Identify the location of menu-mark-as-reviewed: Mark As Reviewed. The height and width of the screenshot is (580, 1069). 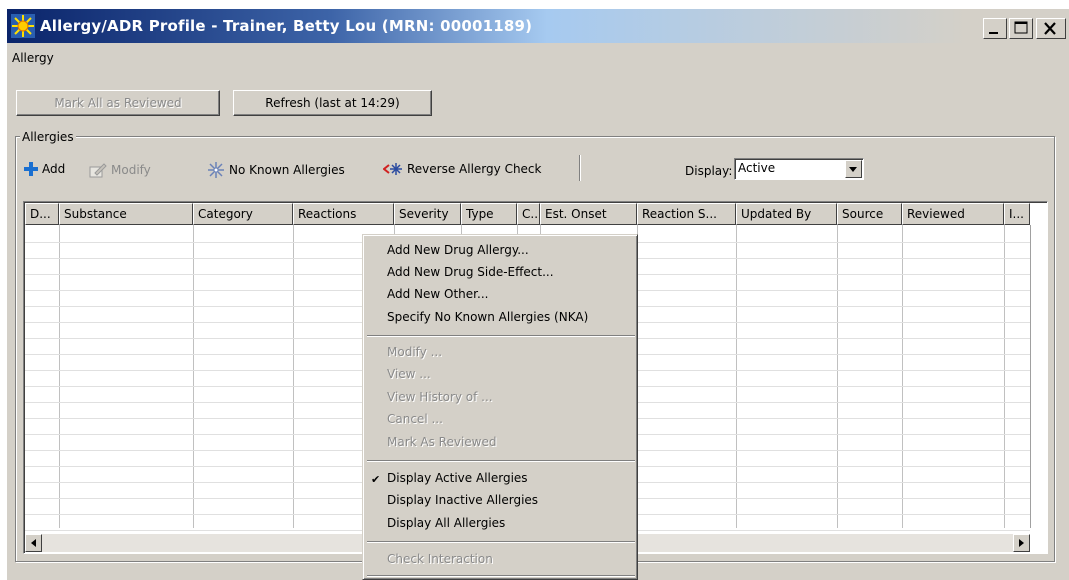
(442, 442).